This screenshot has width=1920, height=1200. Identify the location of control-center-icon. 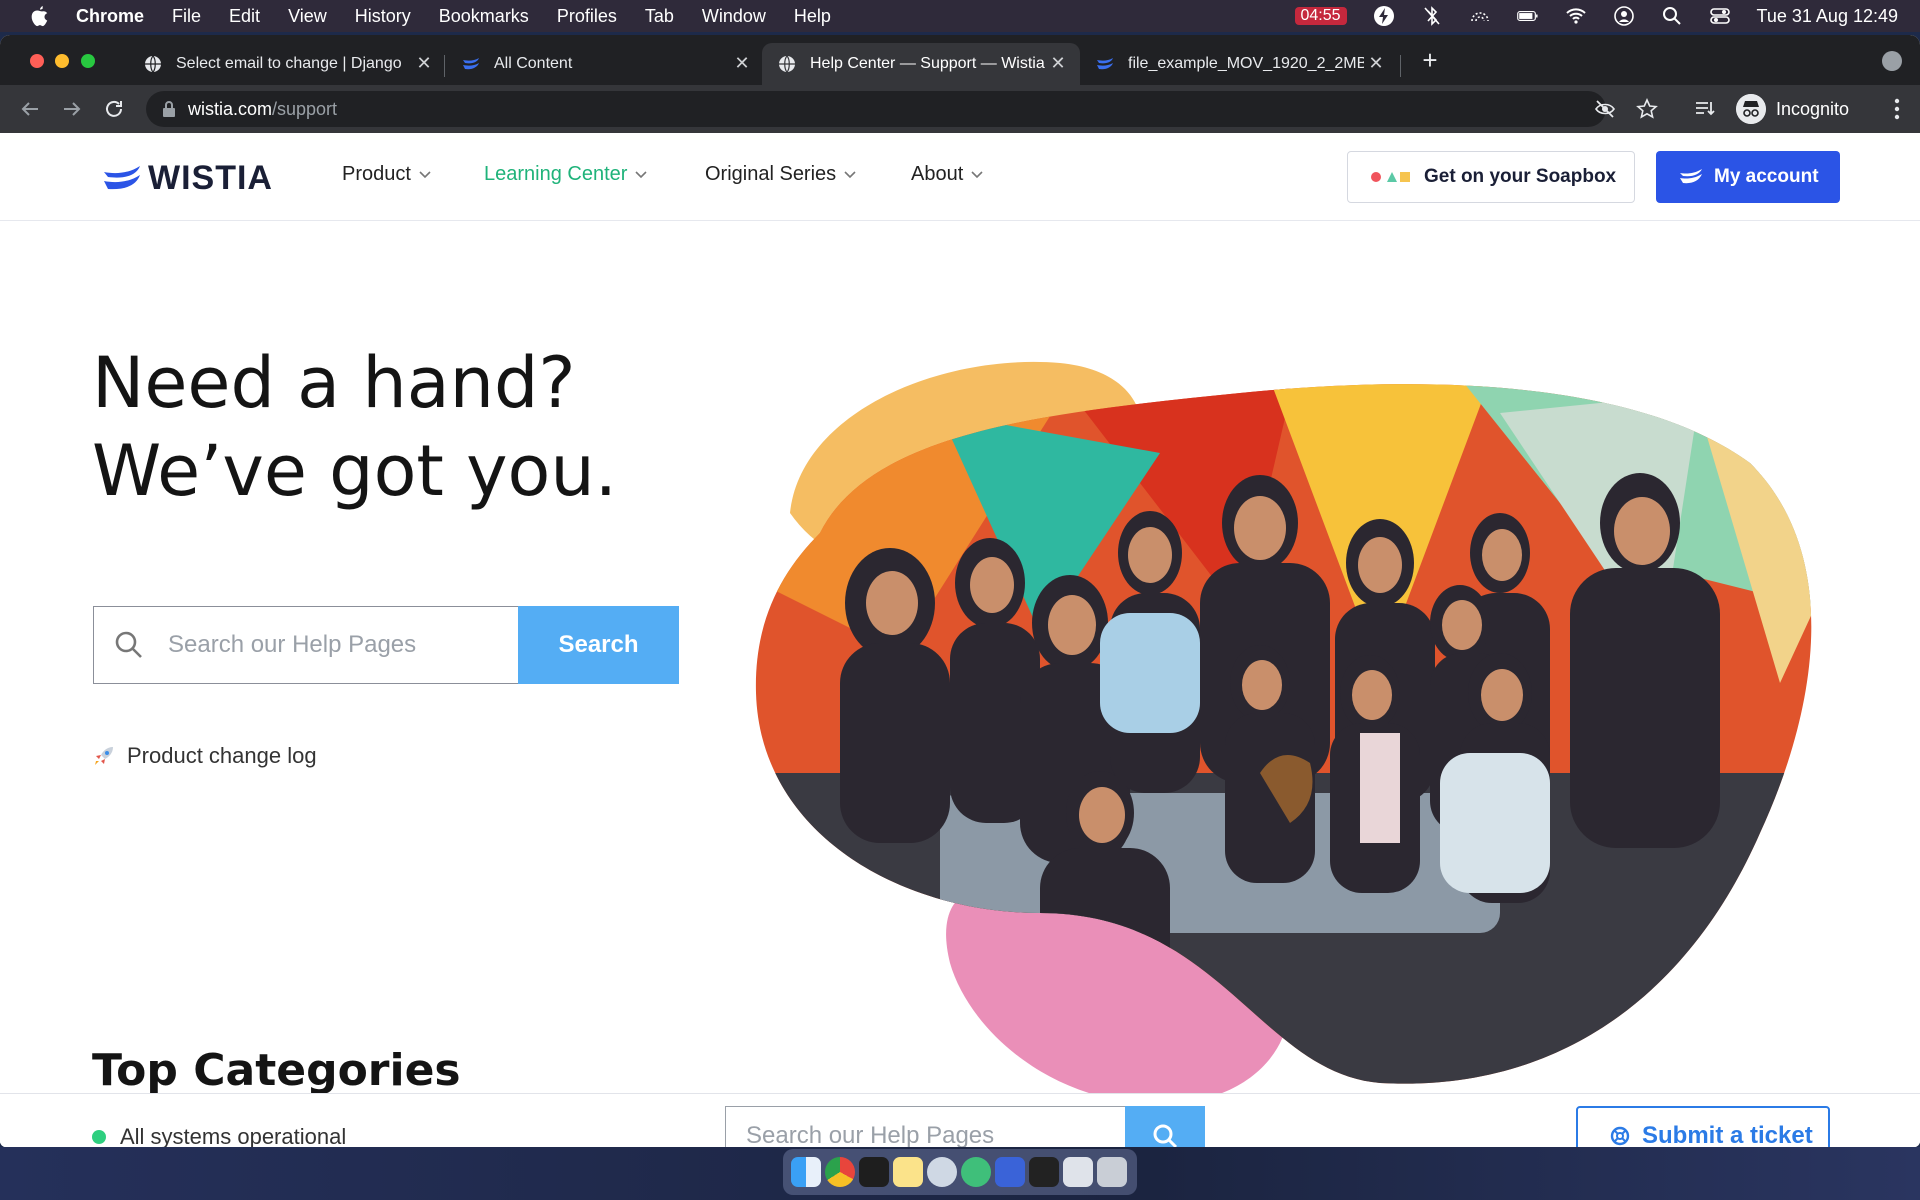
(1720, 16).